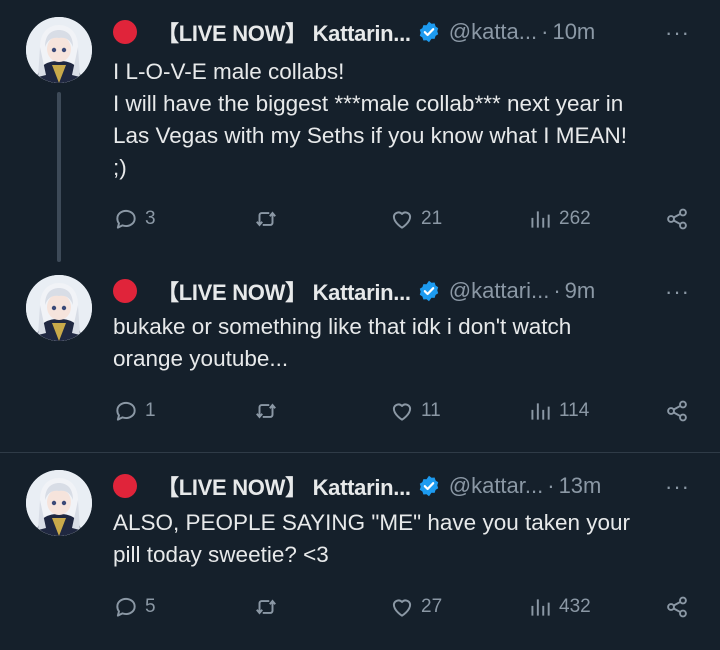  What do you see at coordinates (150, 606) in the screenshot?
I see `reply-count: 5` at bounding box center [150, 606].